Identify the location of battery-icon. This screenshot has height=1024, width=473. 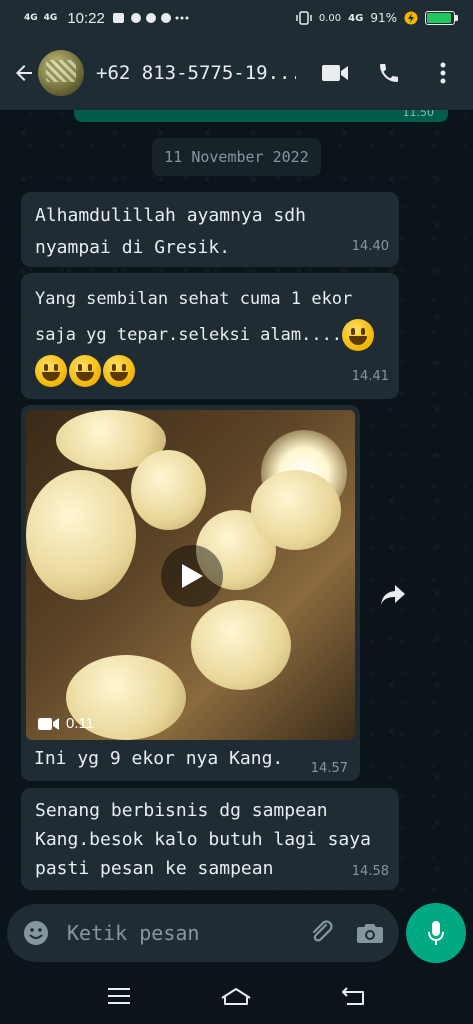
(441, 18).